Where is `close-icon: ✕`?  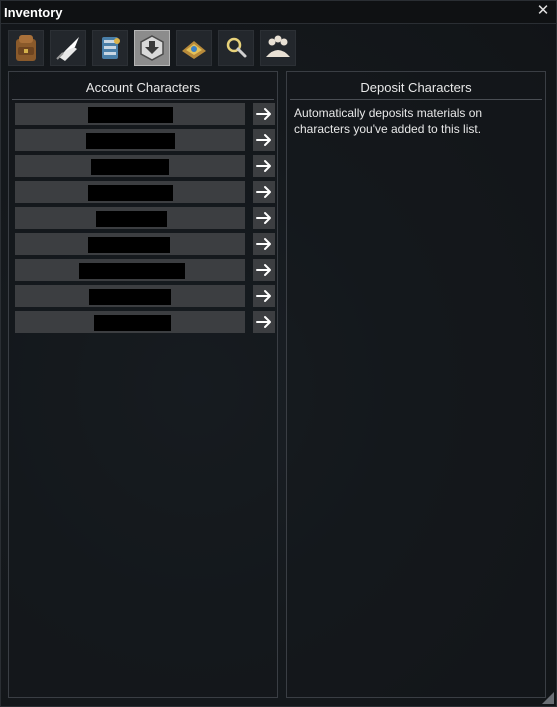
close-icon: ✕ is located at coordinates (543, 11).